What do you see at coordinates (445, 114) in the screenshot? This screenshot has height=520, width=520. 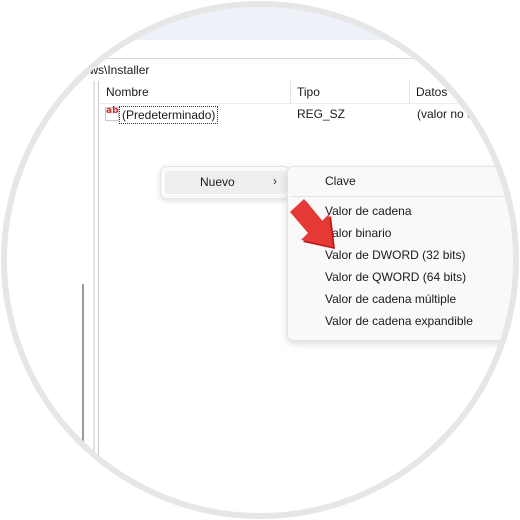 I see `value-data: (valor no e` at bounding box center [445, 114].